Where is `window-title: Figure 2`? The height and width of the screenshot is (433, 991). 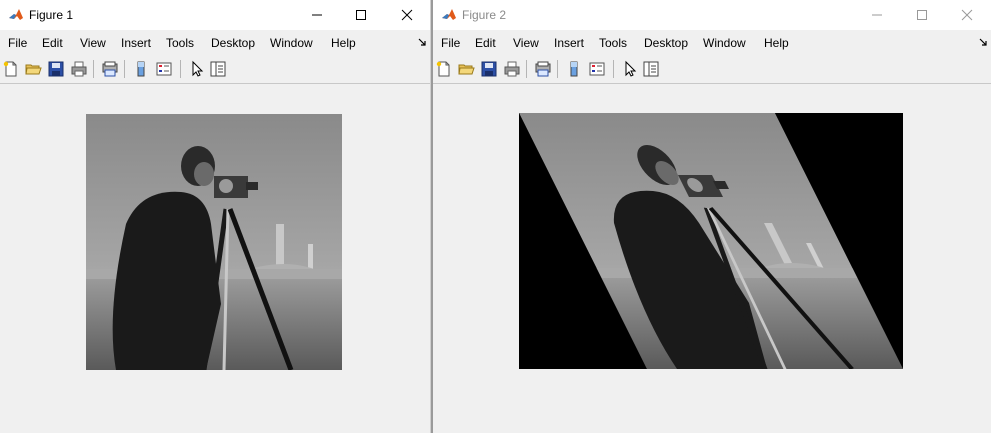
window-title: Figure 2 is located at coordinates (484, 15).